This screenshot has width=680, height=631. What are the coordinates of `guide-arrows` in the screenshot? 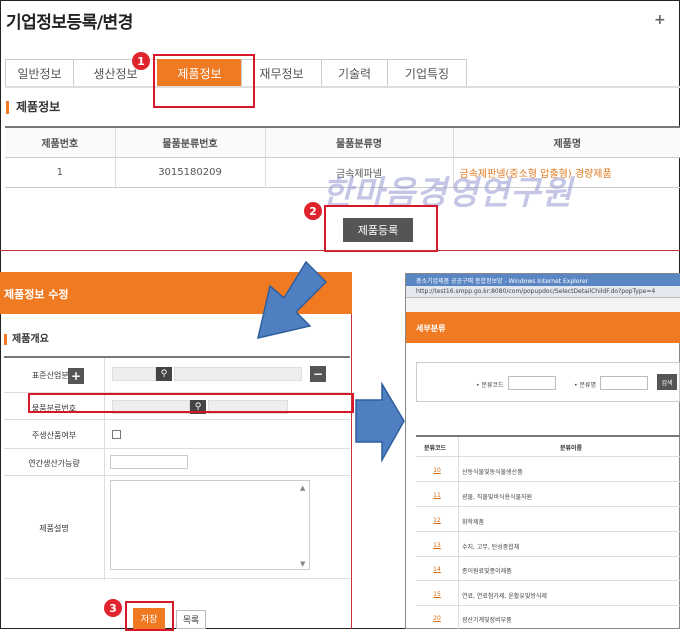 It's located at (330, 361).